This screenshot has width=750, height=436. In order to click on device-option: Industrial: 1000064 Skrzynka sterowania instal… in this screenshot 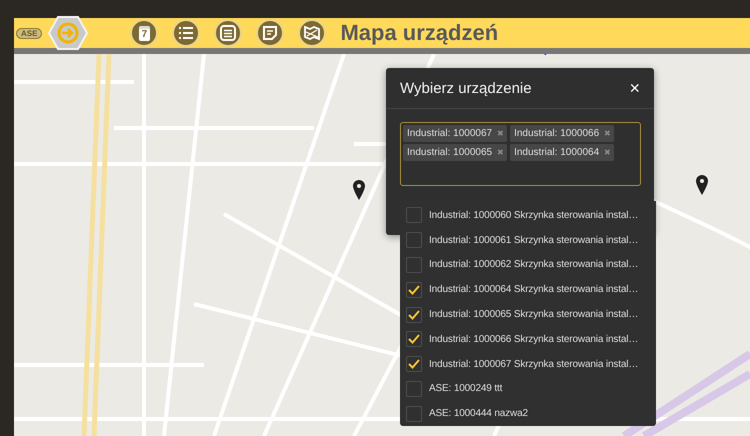, I will do `click(528, 289)`.